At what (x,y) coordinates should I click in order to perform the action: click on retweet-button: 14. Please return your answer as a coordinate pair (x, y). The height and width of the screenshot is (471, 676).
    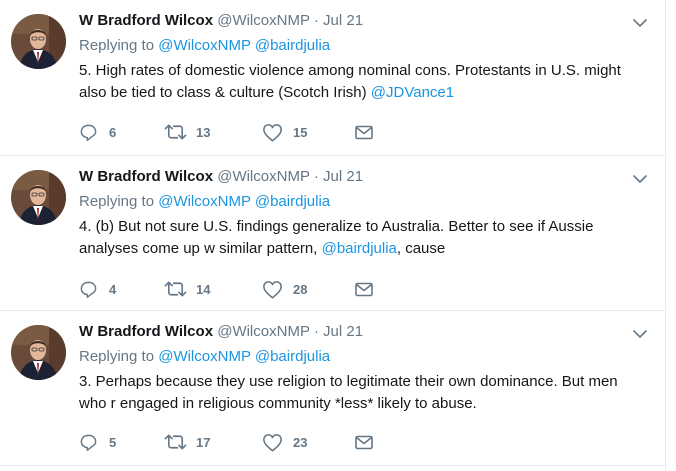
    Looking at the image, I should click on (213, 289).